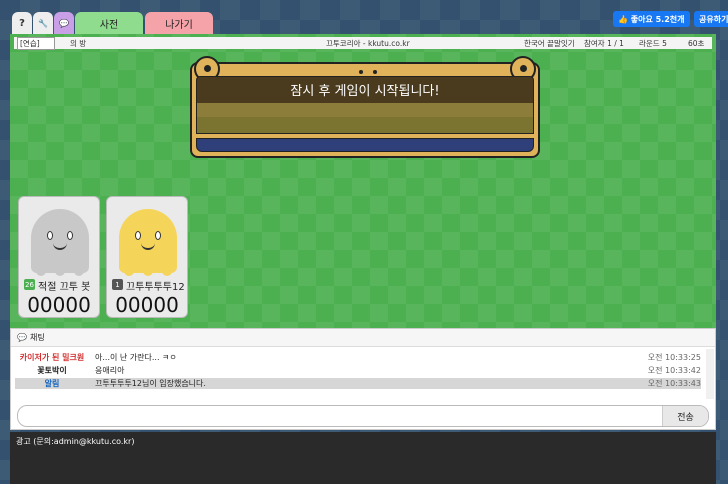 The width and height of the screenshot is (728, 484). Describe the element at coordinates (696, 43) in the screenshot. I see `time-limit: 60초` at that location.